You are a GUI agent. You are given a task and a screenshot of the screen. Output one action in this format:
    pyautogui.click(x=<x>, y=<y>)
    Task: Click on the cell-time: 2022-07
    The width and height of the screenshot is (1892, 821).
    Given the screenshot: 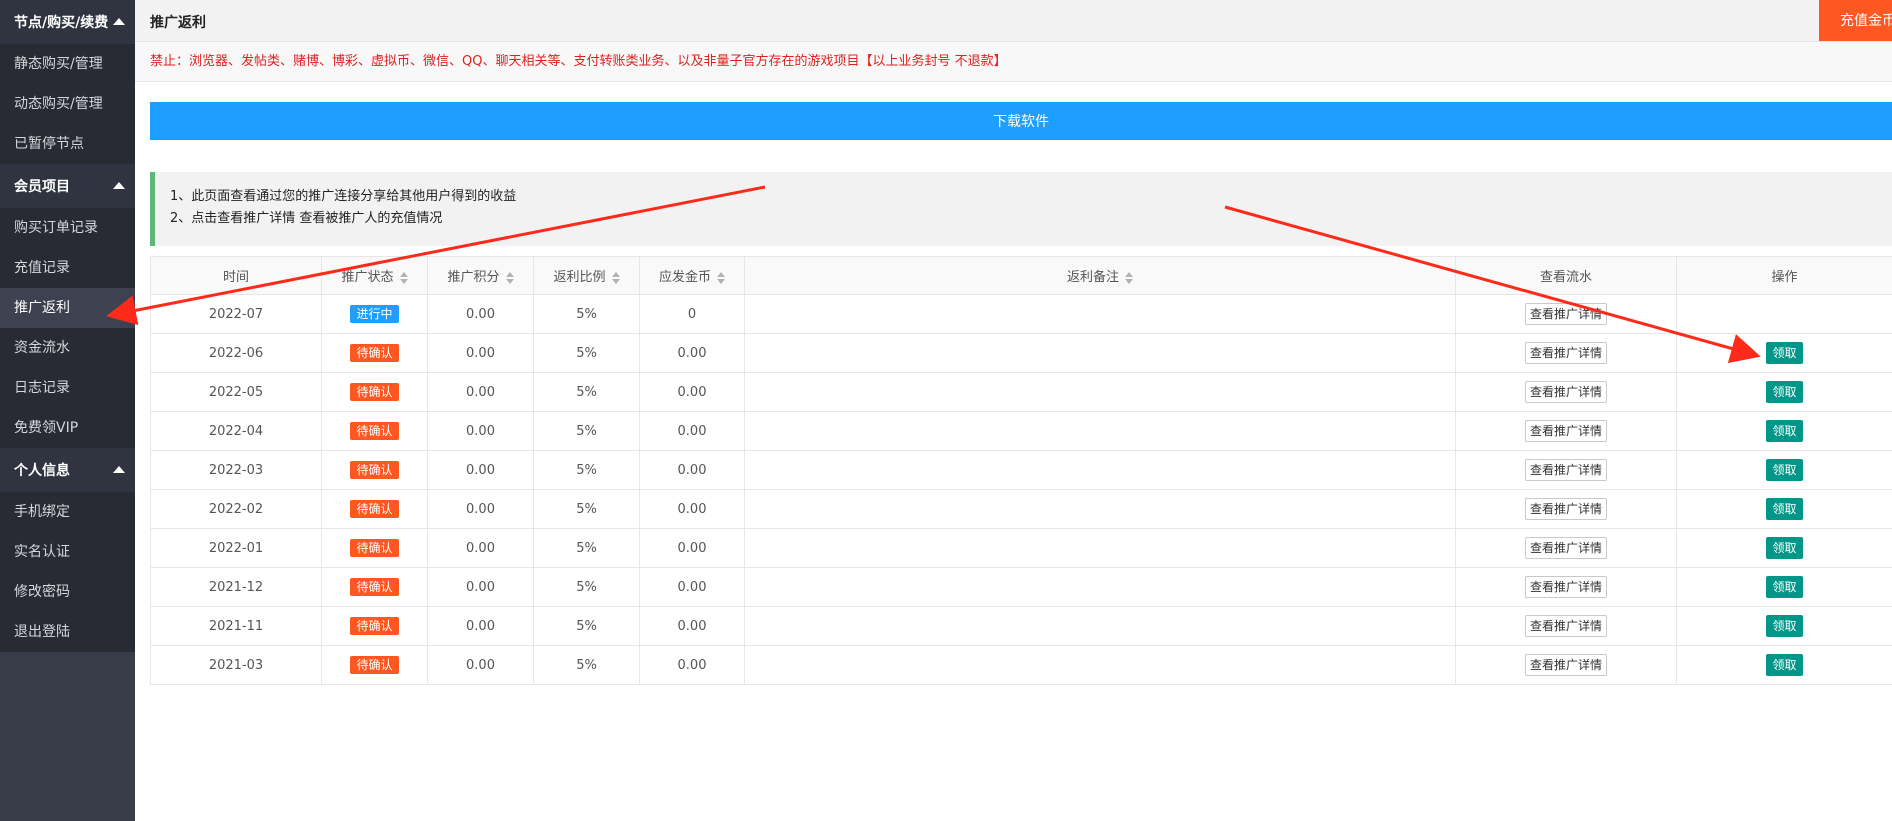 What is the action you would take?
    pyautogui.click(x=236, y=314)
    